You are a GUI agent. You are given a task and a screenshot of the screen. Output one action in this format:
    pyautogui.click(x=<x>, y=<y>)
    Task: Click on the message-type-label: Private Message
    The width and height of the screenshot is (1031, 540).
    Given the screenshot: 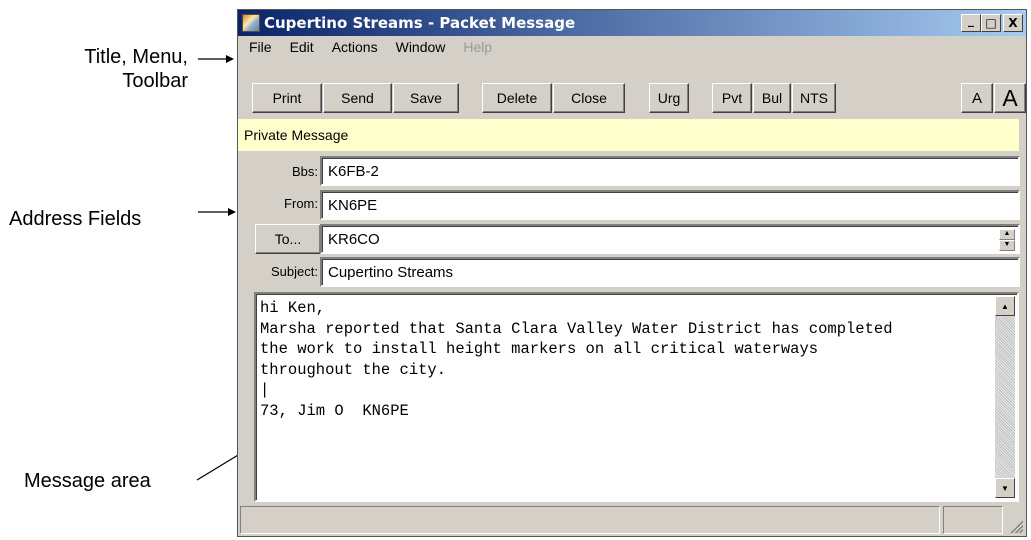 What is the action you would take?
    pyautogui.click(x=296, y=135)
    